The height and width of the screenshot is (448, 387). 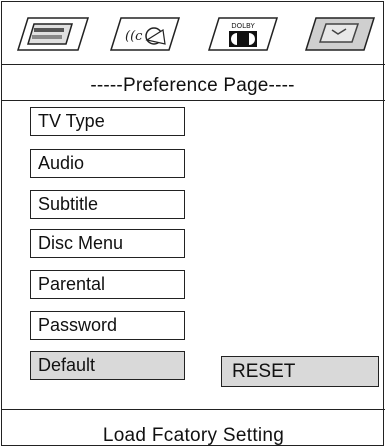 I want to click on svg-text: ((c, so click(x=134, y=36).